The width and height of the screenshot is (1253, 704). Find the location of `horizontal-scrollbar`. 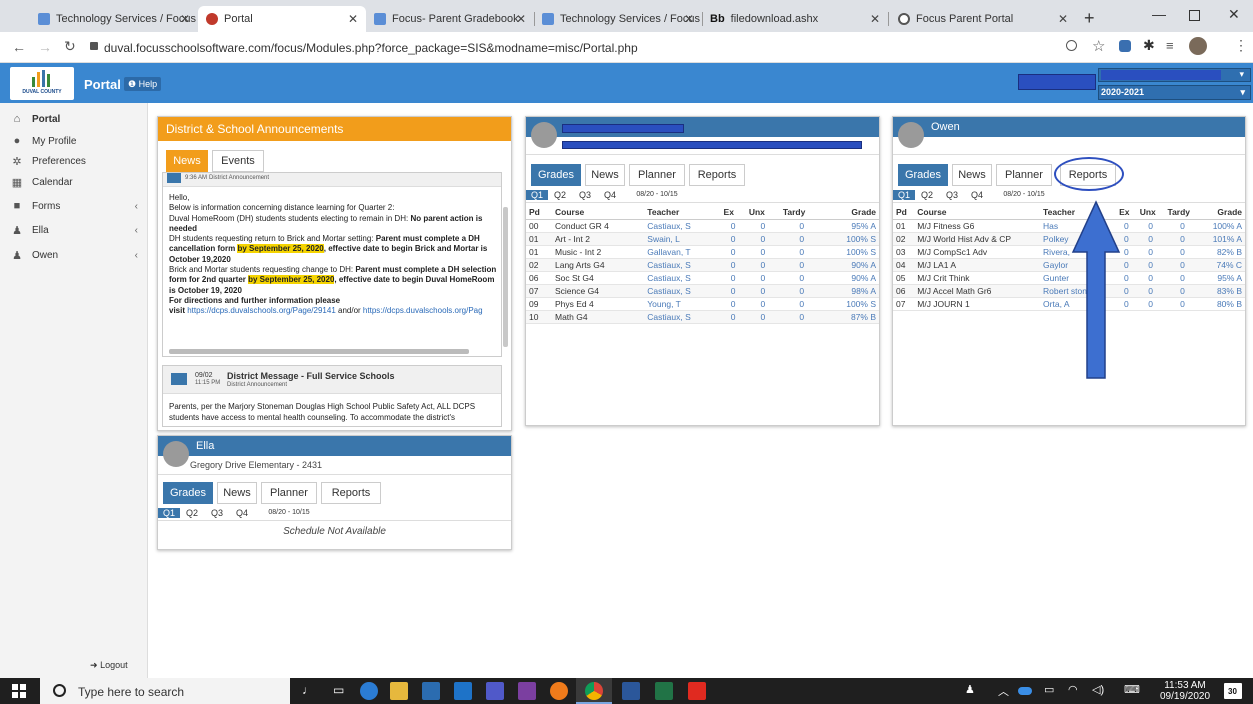

horizontal-scrollbar is located at coordinates (319, 351).